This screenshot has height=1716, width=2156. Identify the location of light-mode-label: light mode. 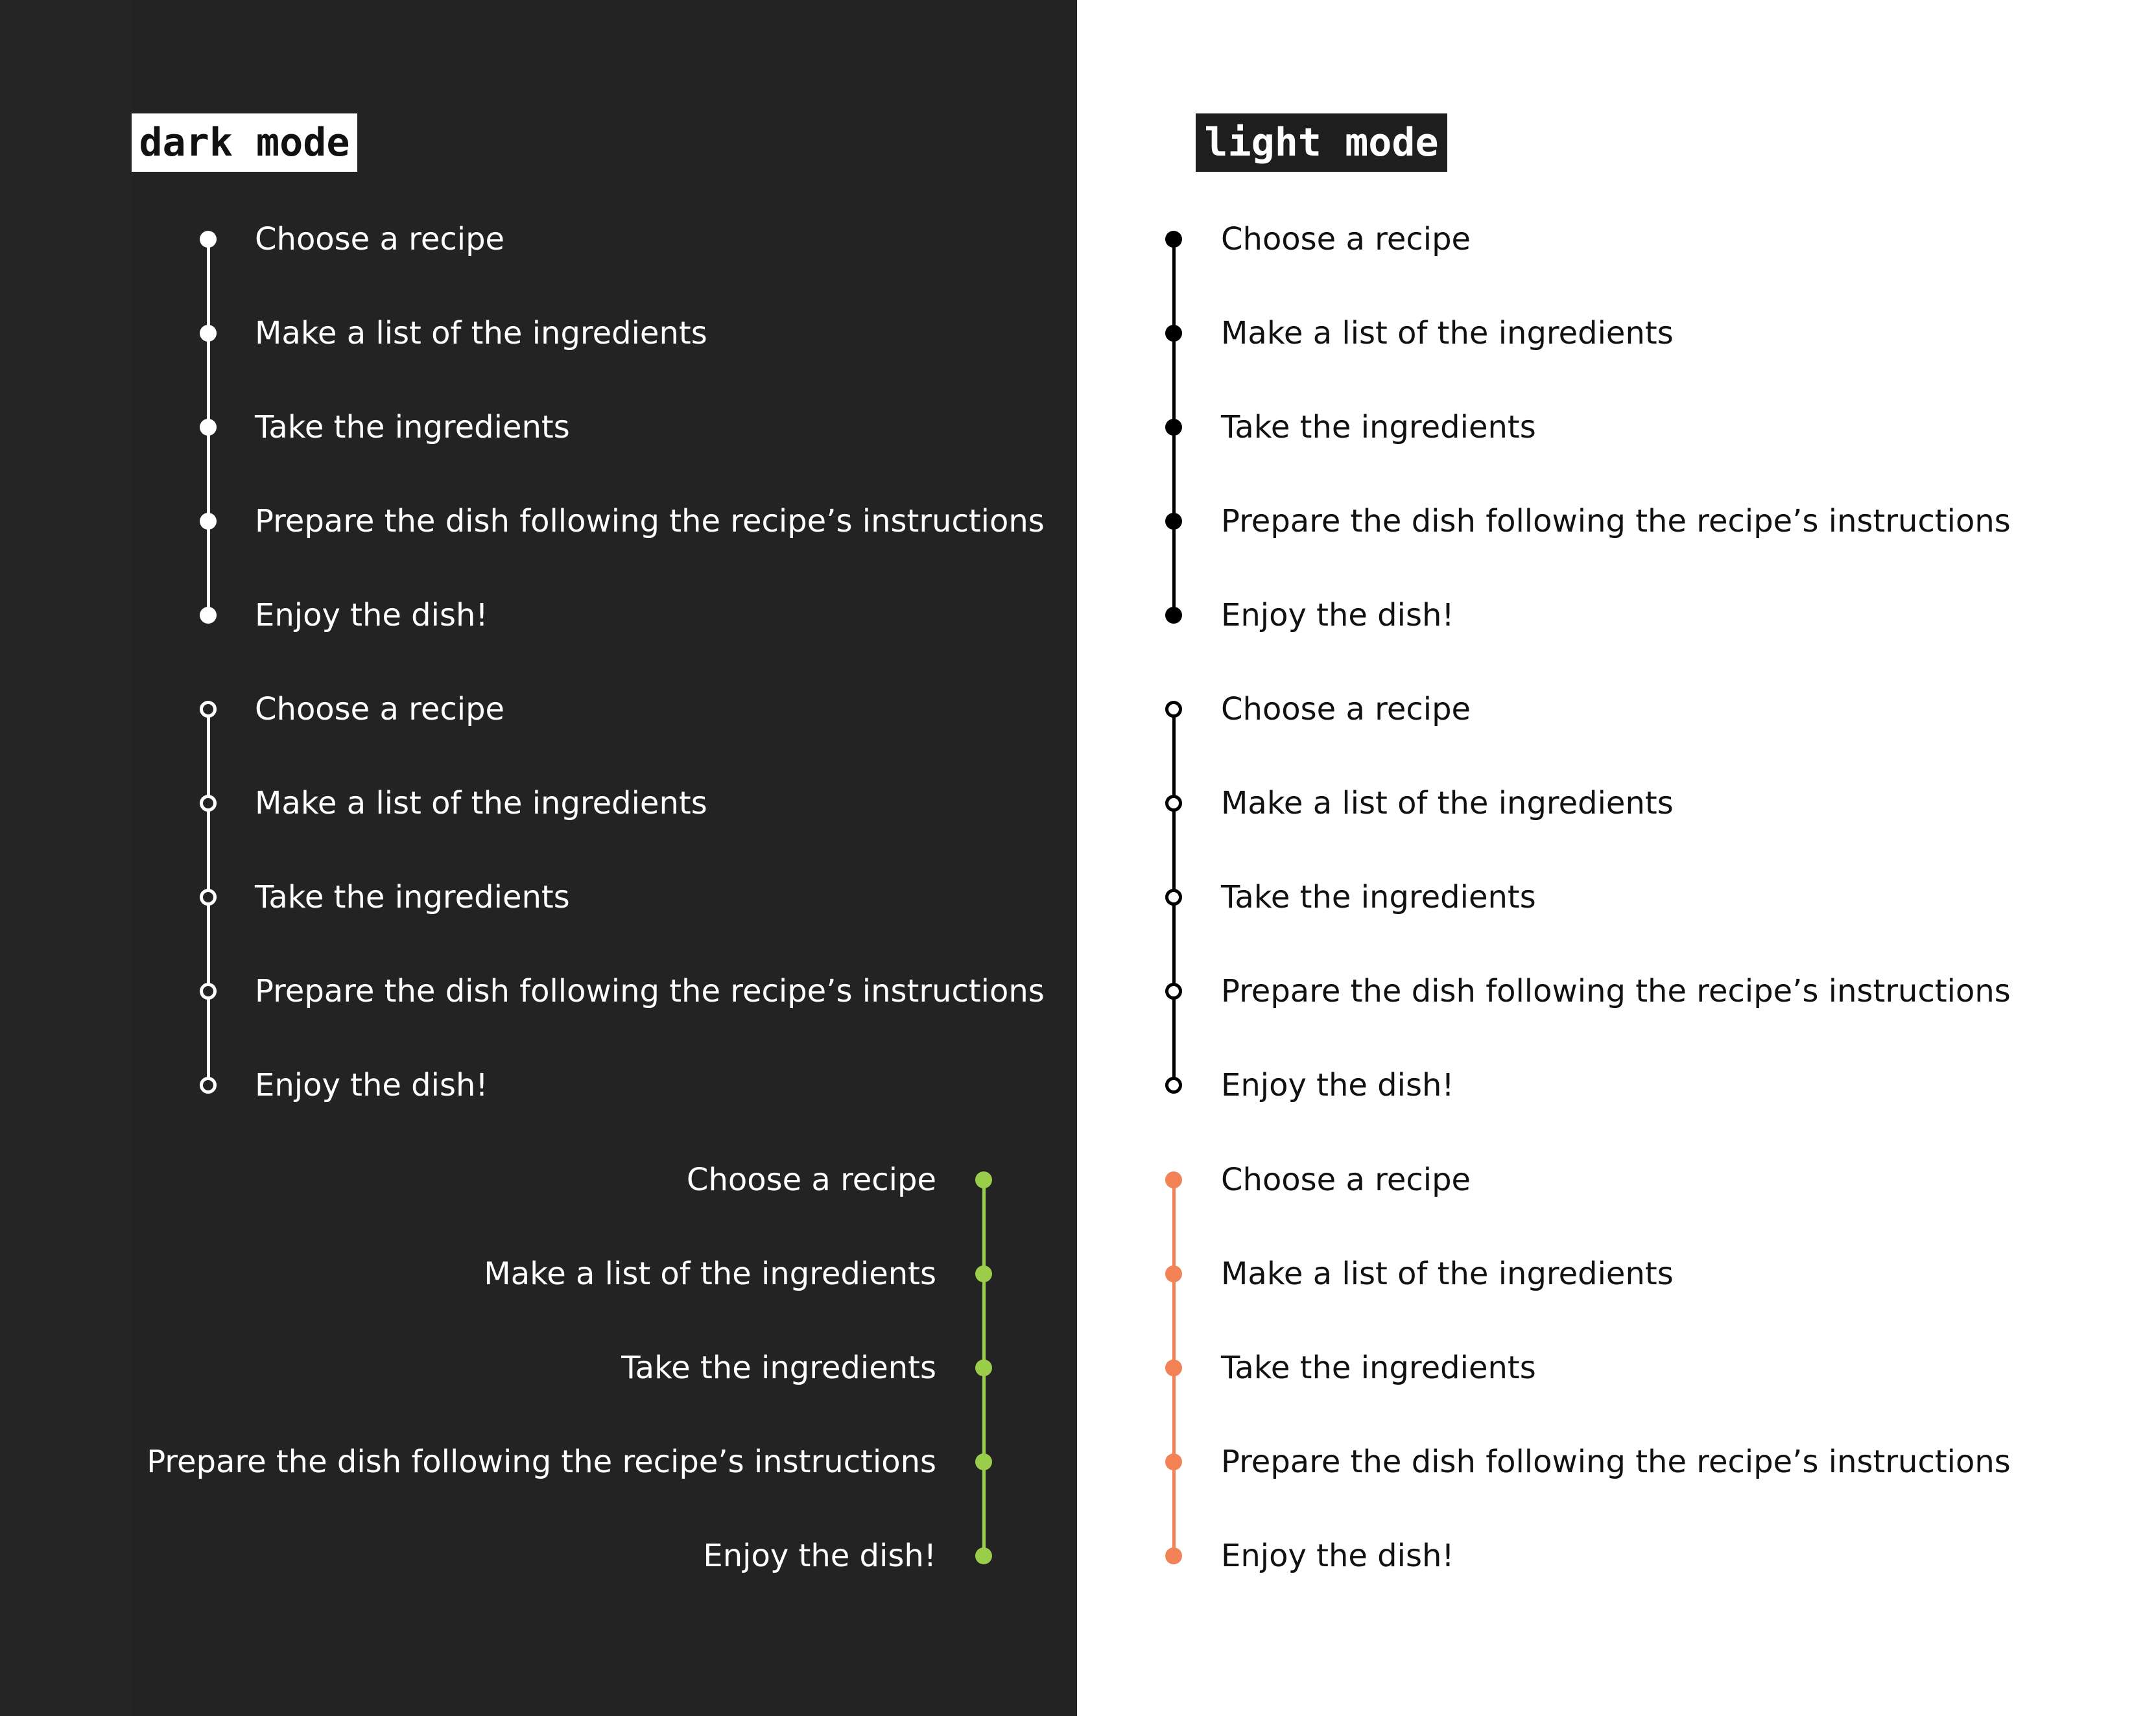
(1321, 142).